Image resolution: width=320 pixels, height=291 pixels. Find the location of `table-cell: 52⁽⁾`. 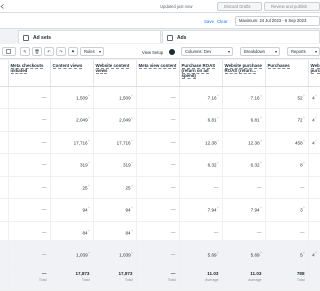

table-cell: 52⁽⁾ is located at coordinates (287, 97).